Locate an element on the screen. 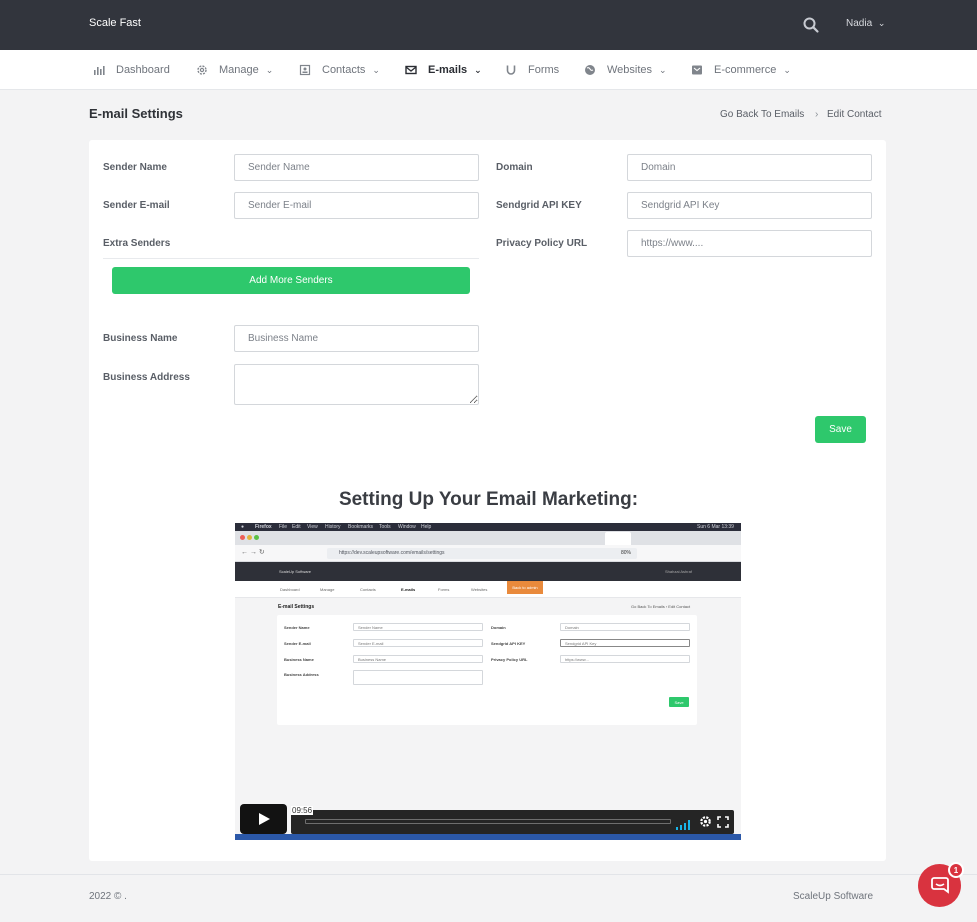  nav-label: Dashboard is located at coordinates (143, 70).